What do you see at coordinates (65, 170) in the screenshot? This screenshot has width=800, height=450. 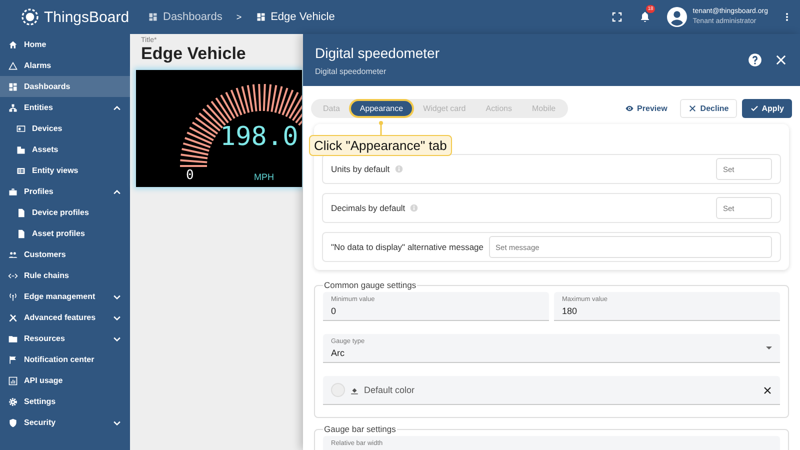 I see `sidebar-item: Entity views` at bounding box center [65, 170].